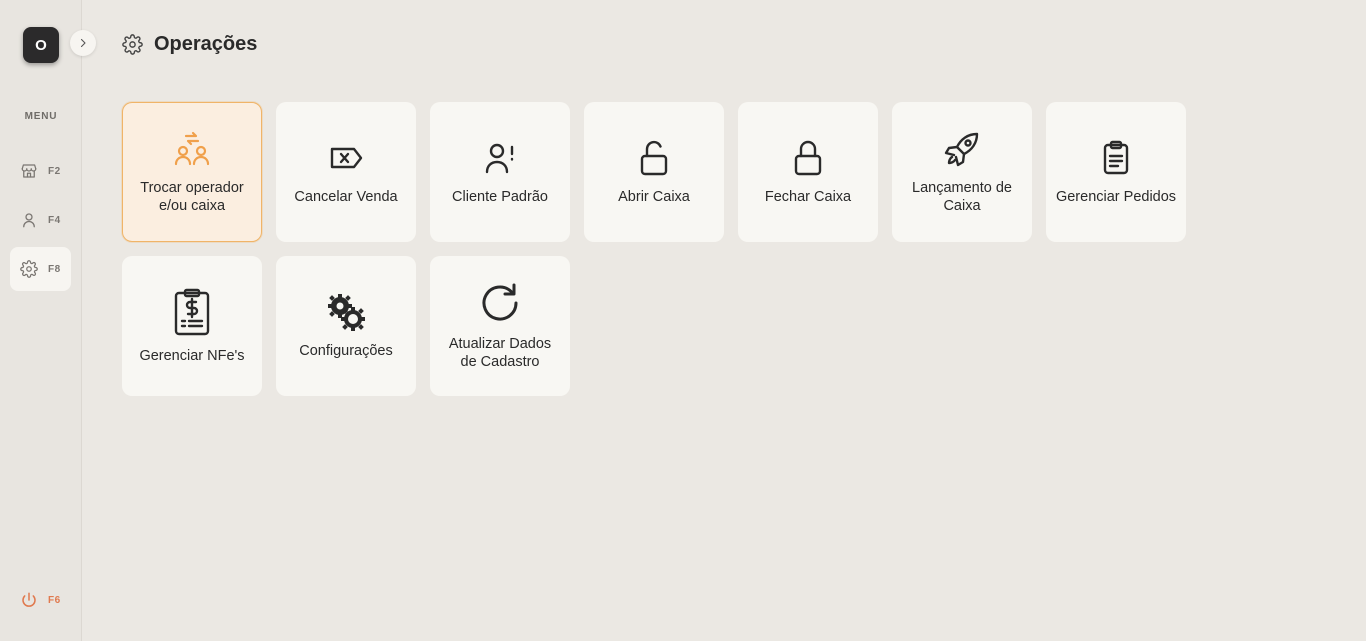 This screenshot has height=641, width=1366. What do you see at coordinates (500, 326) in the screenshot?
I see `card-atualizar-dados: Atualizar Dados de Cadastro` at bounding box center [500, 326].